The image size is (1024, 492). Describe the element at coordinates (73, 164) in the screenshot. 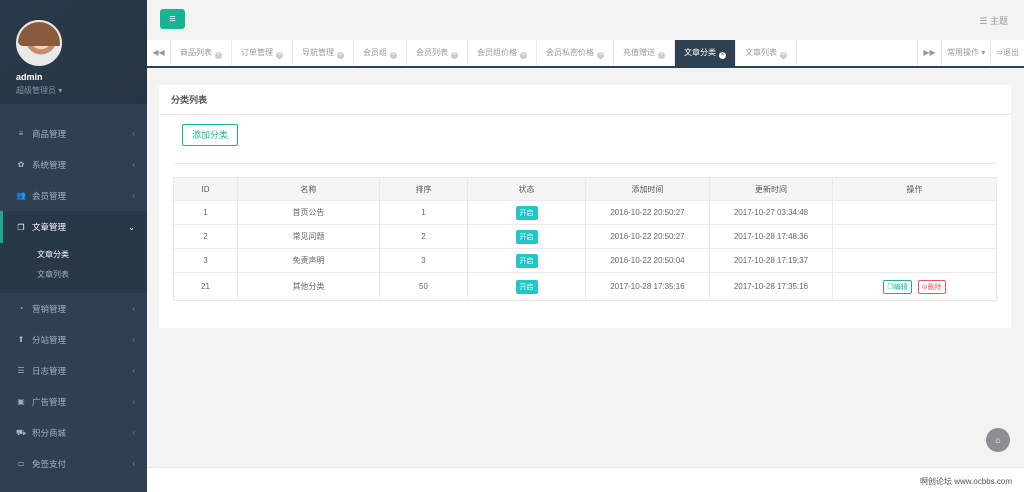

I see `sidebar-item-system: ✿ 系统管理 ‹` at that location.